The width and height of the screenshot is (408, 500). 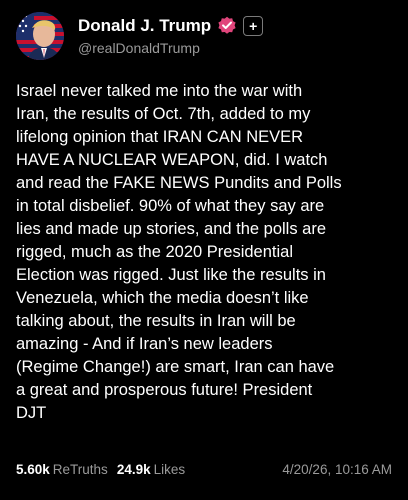 I want to click on user-handle: @realDonaldTrump, so click(x=139, y=48).